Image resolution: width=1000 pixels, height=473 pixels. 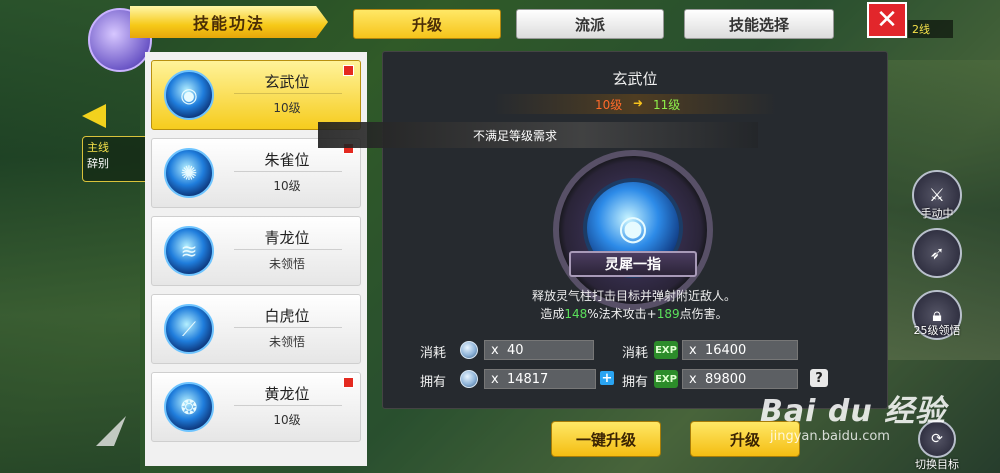 What do you see at coordinates (287, 82) in the screenshot?
I see `skill-name: 玄武位` at bounding box center [287, 82].